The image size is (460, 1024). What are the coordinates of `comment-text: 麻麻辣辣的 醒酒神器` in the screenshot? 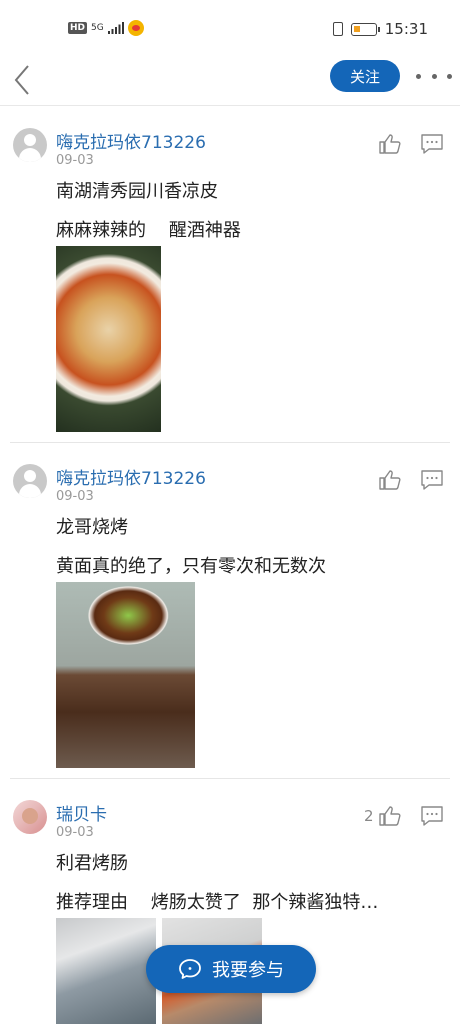 It's located at (148, 230).